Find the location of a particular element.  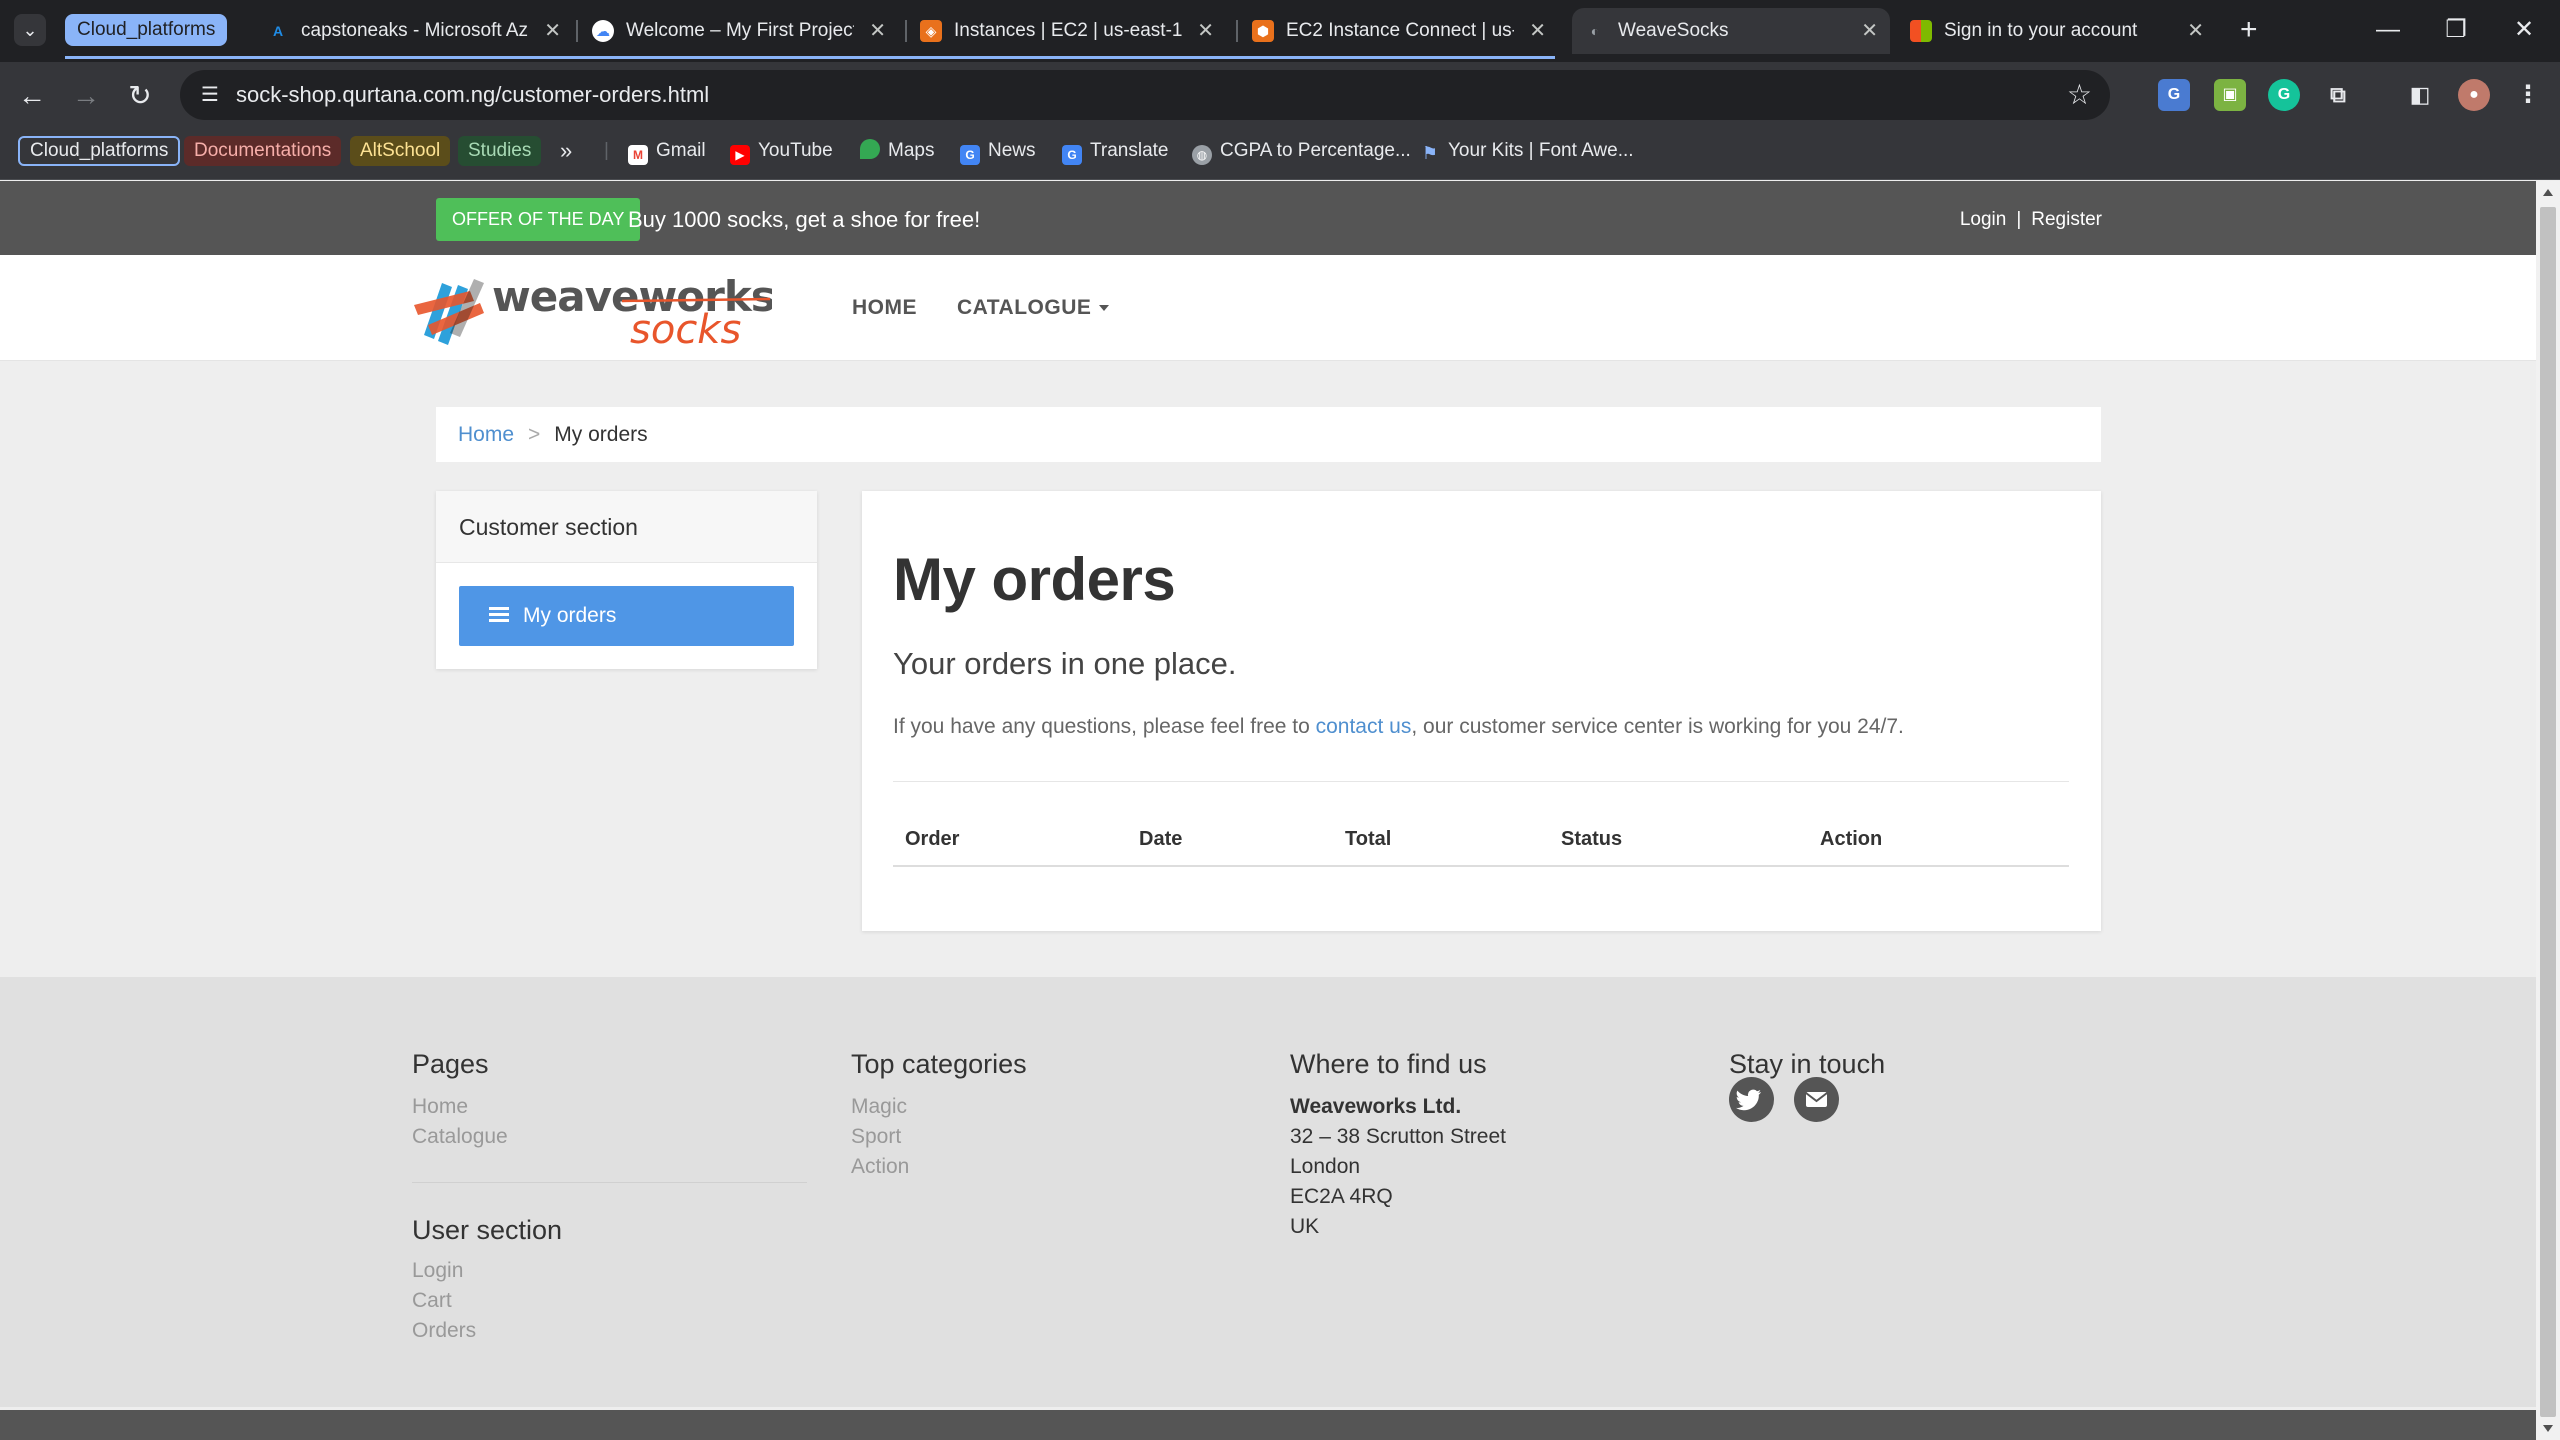

news-icon: G is located at coordinates (970, 155).